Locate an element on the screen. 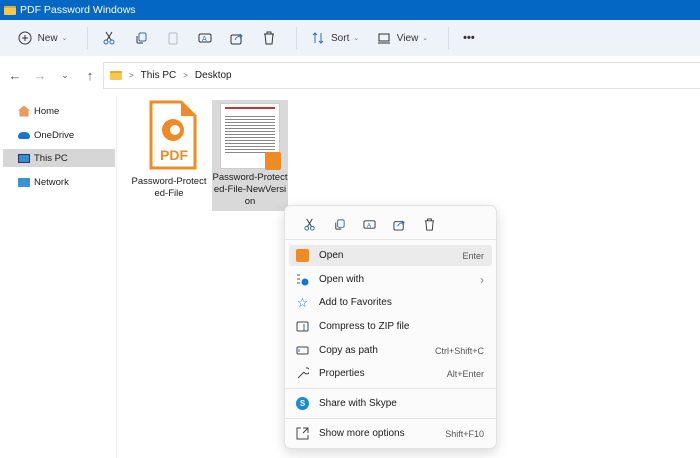 This screenshot has height=458, width=700. menu-item-open-with: Open with › is located at coordinates (390, 279).